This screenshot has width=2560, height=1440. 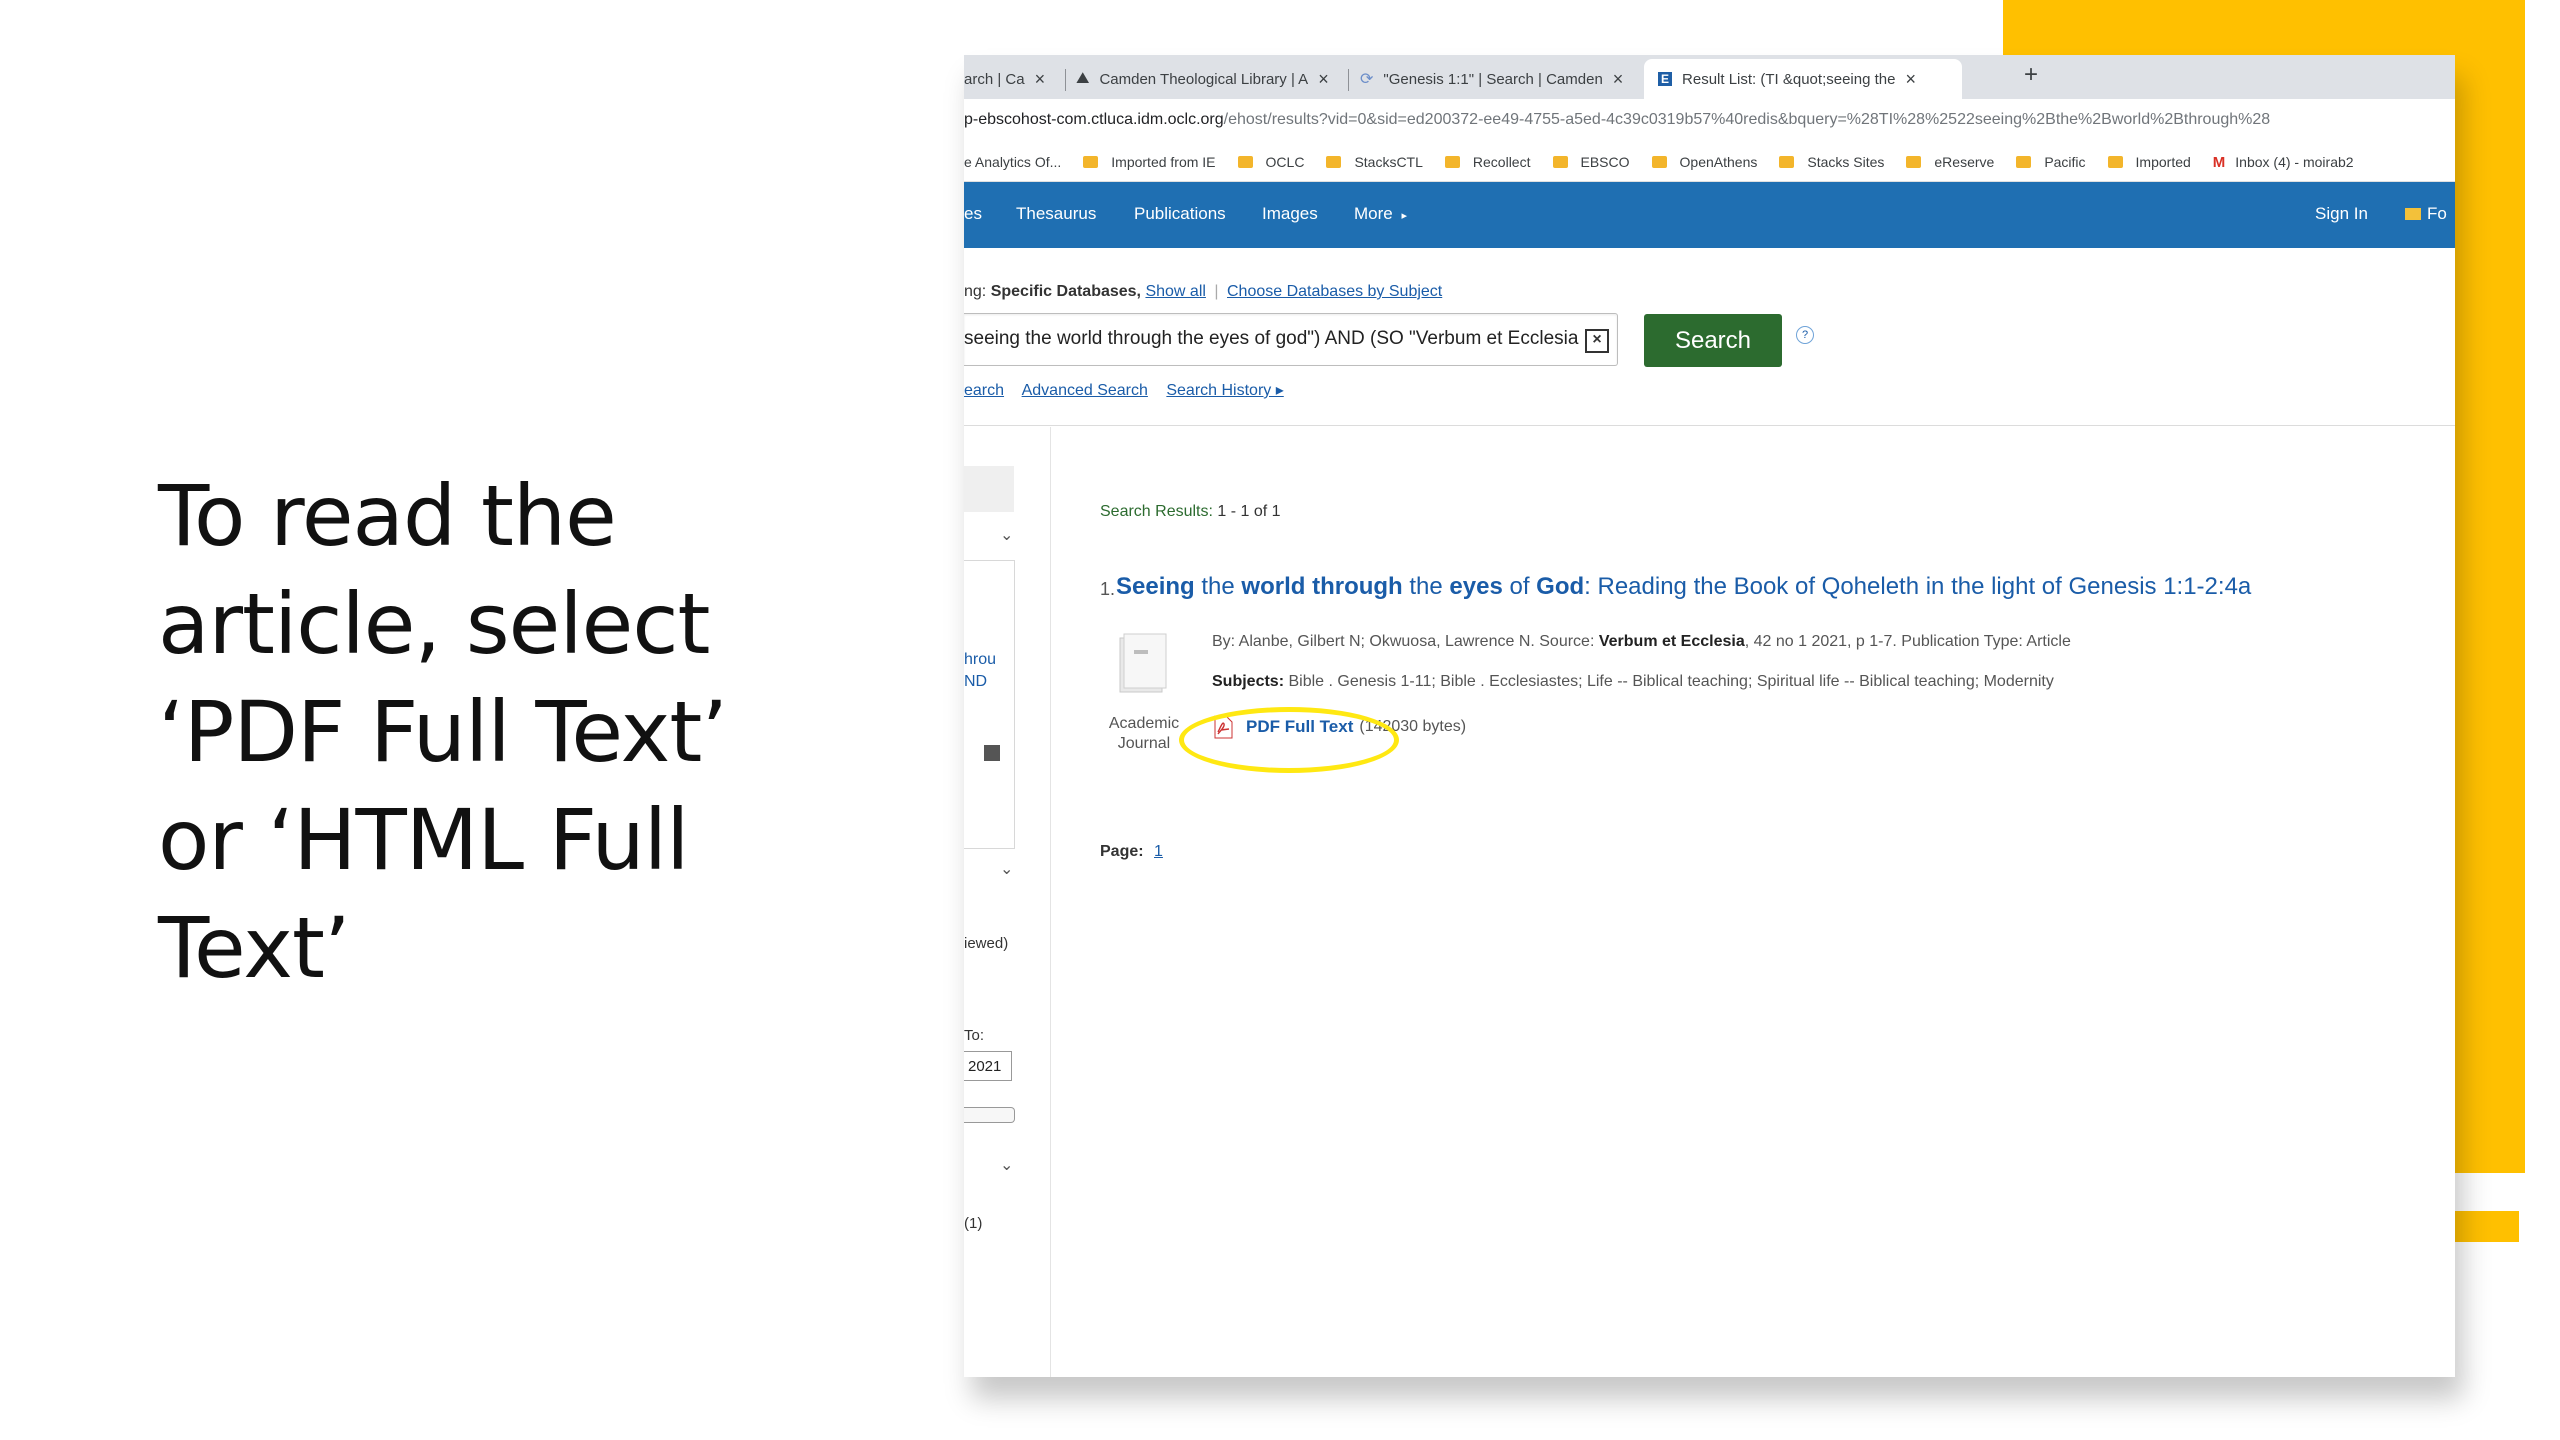 What do you see at coordinates (2031, 75) in the screenshot?
I see `new-tab-button: +` at bounding box center [2031, 75].